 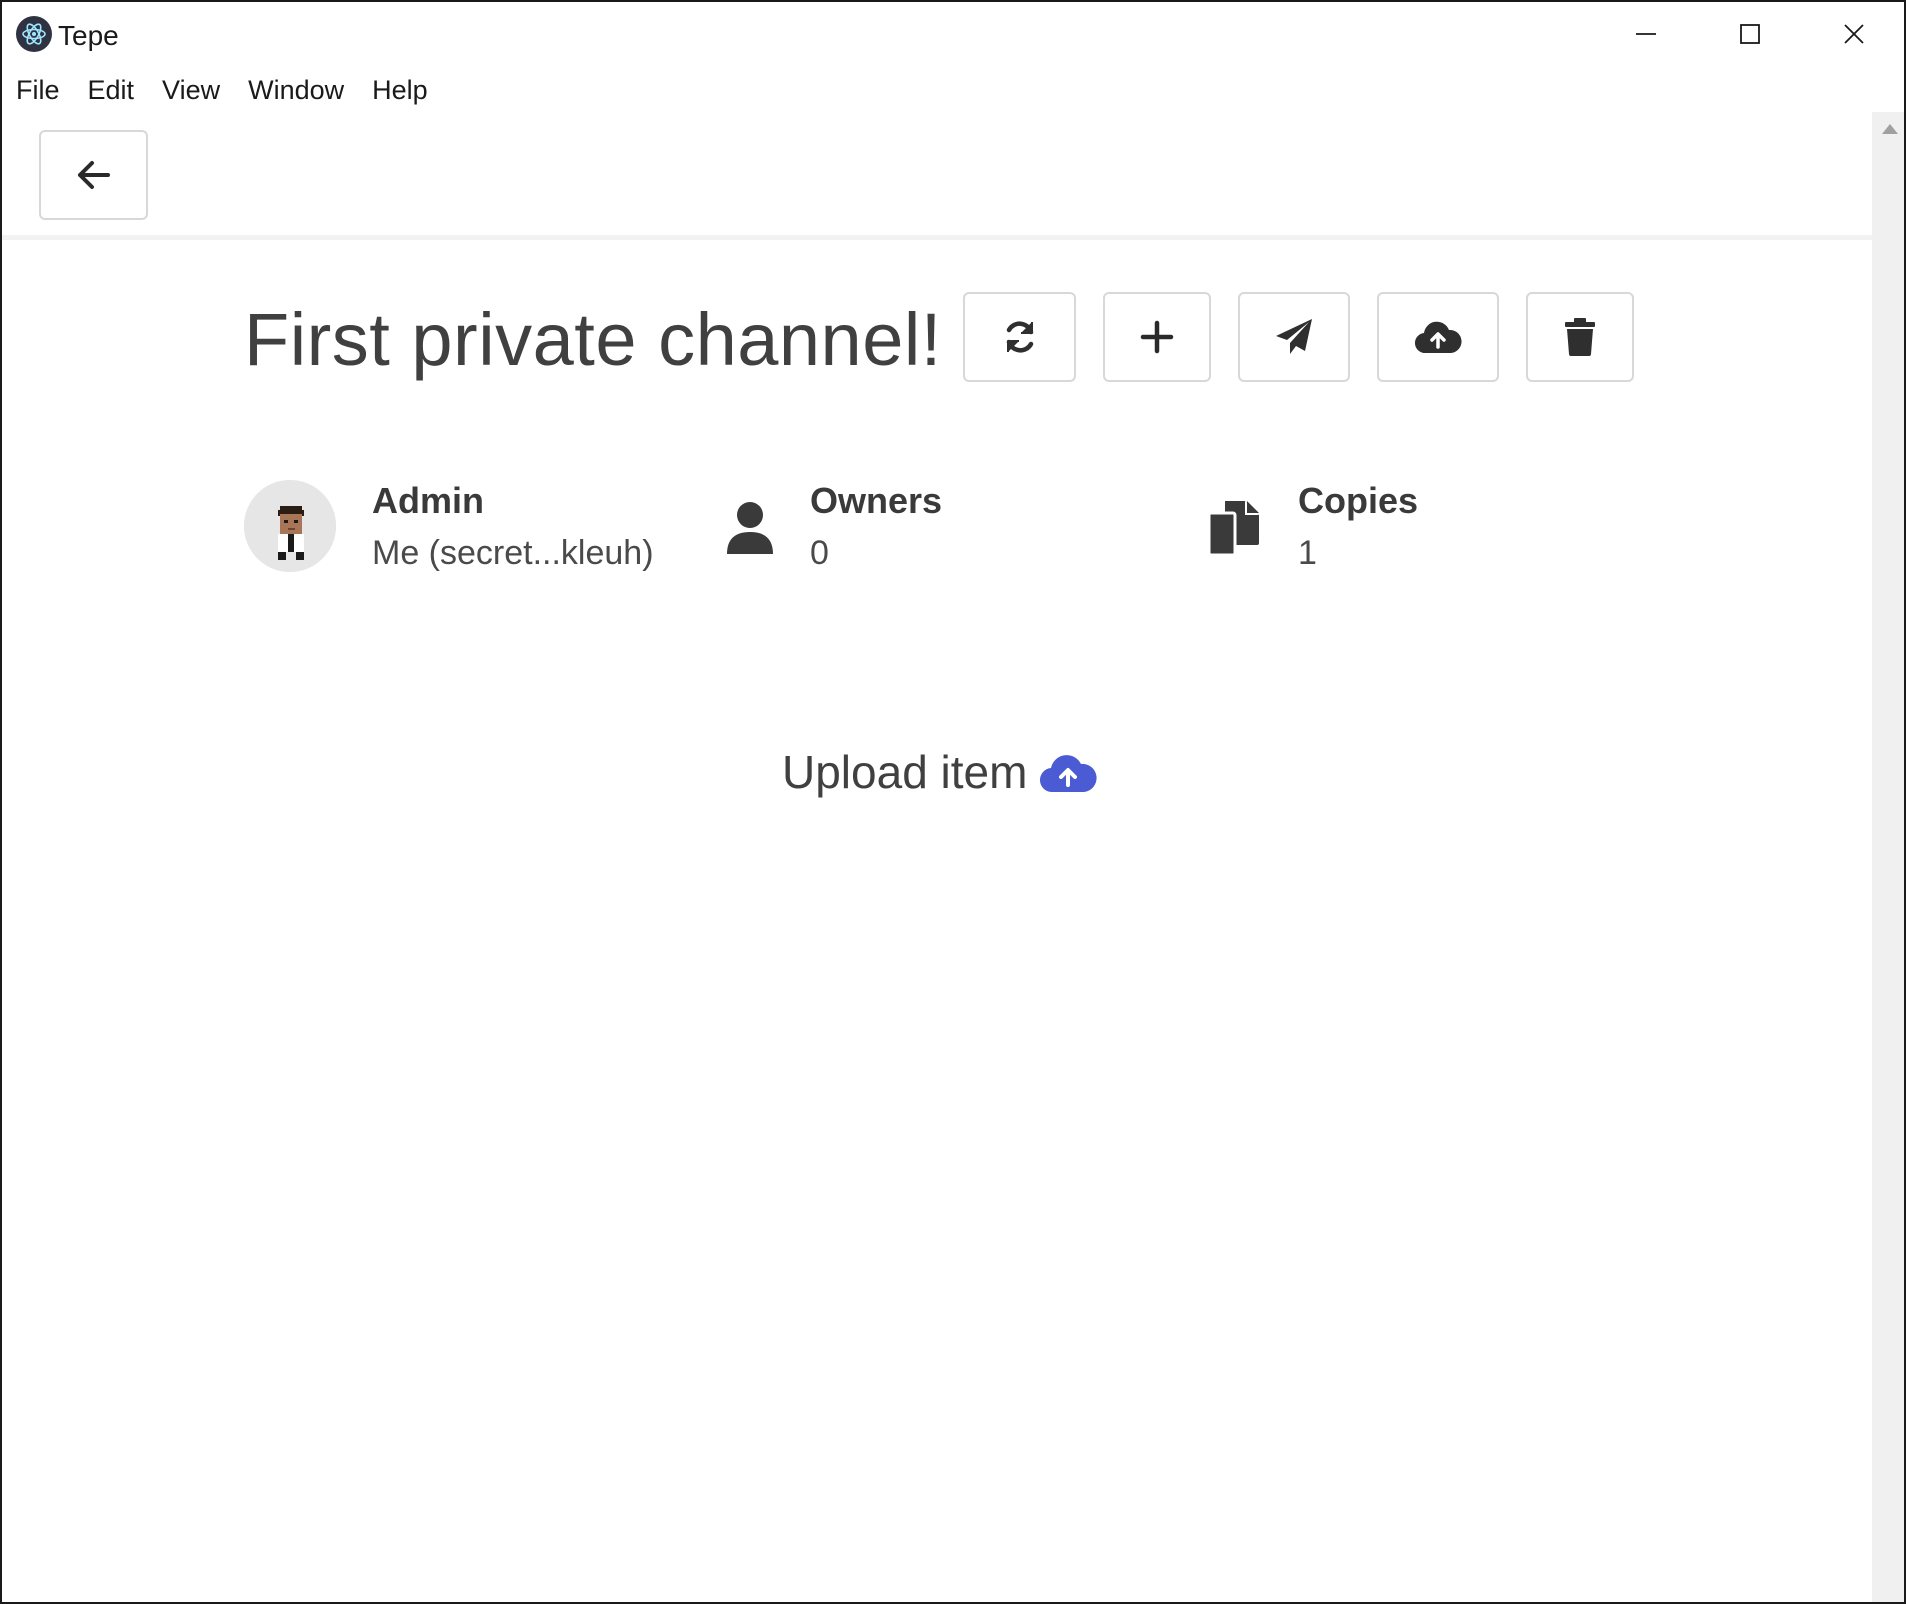 I want to click on menu-bar: File Edit View Window Help, so click(x=953, y=90).